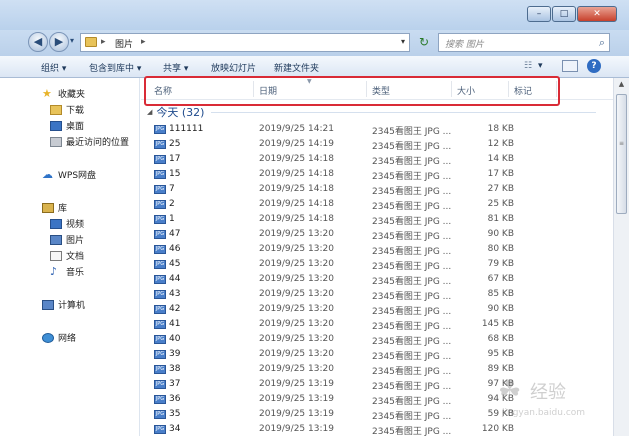 This screenshot has width=629, height=436. Describe the element at coordinates (594, 66) in the screenshot. I see `help-icon: ?` at that location.